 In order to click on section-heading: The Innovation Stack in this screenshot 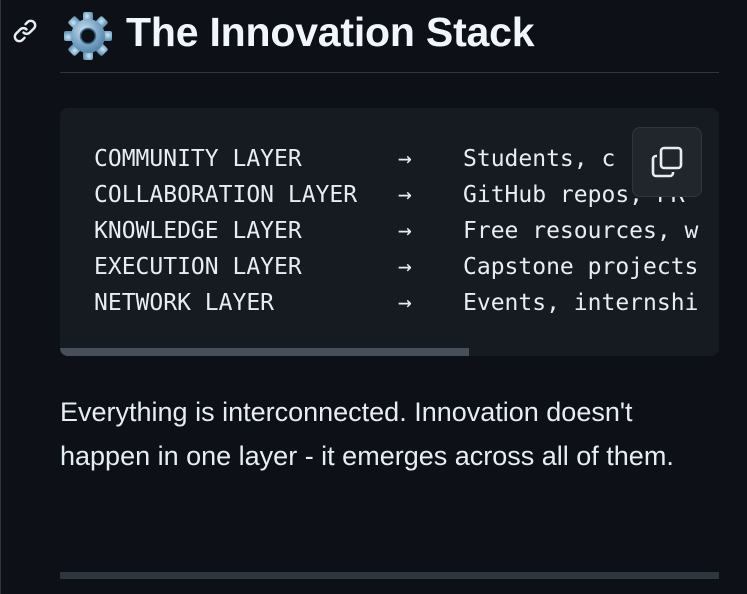, I will do `click(373, 33)`.